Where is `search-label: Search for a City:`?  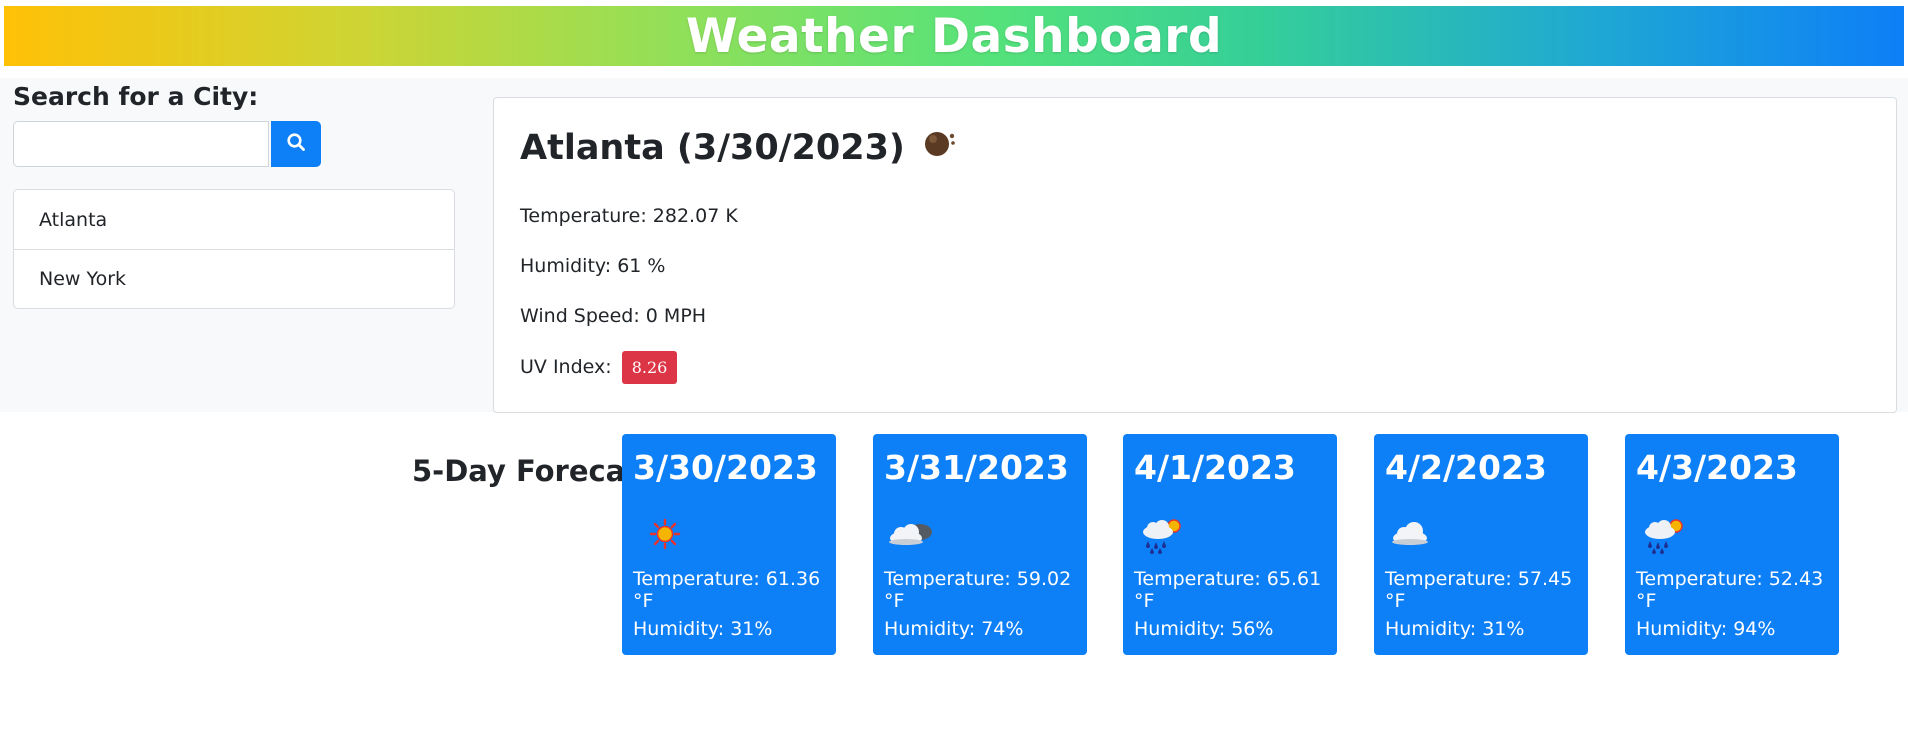
search-label: Search for a City: is located at coordinates (136, 96).